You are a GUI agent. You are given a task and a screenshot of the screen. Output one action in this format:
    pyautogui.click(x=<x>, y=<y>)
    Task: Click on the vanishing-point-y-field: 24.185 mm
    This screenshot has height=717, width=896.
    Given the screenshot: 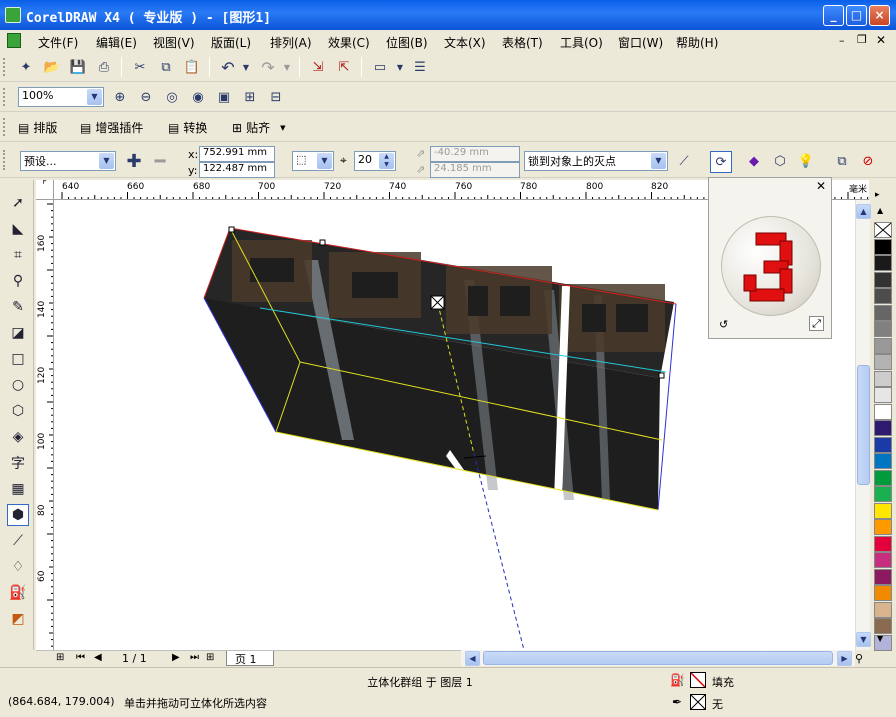 What is the action you would take?
    pyautogui.click(x=475, y=170)
    